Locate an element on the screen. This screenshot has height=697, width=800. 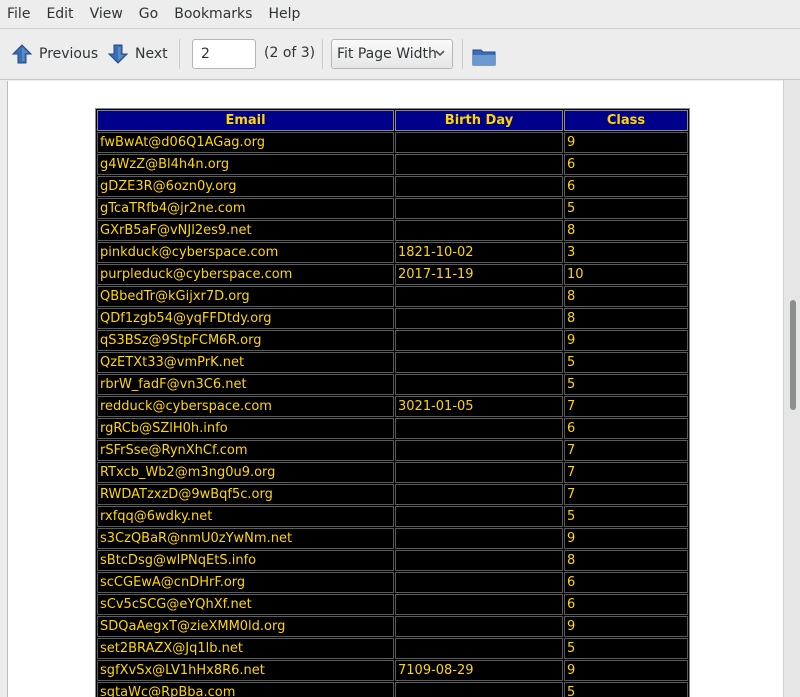
email-cell: scCGEwA@cnDHrF.org is located at coordinates (245, 582).